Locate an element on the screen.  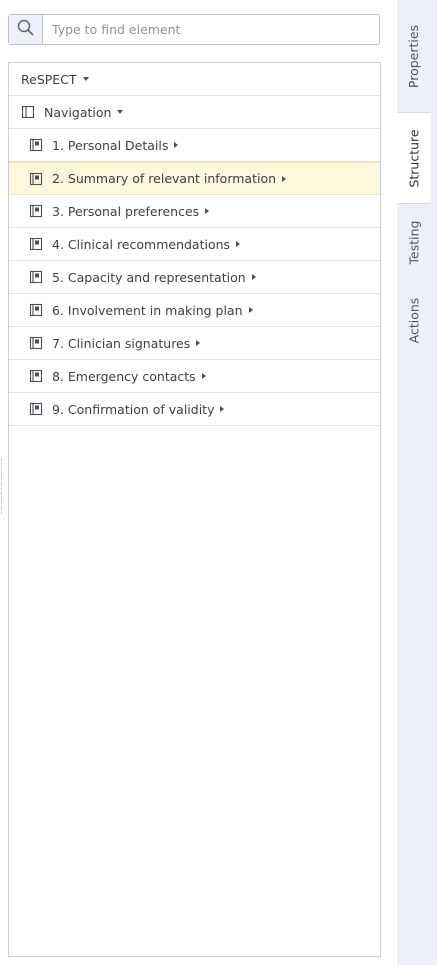
tree-root-label: ReSPECT is located at coordinates (49, 79).